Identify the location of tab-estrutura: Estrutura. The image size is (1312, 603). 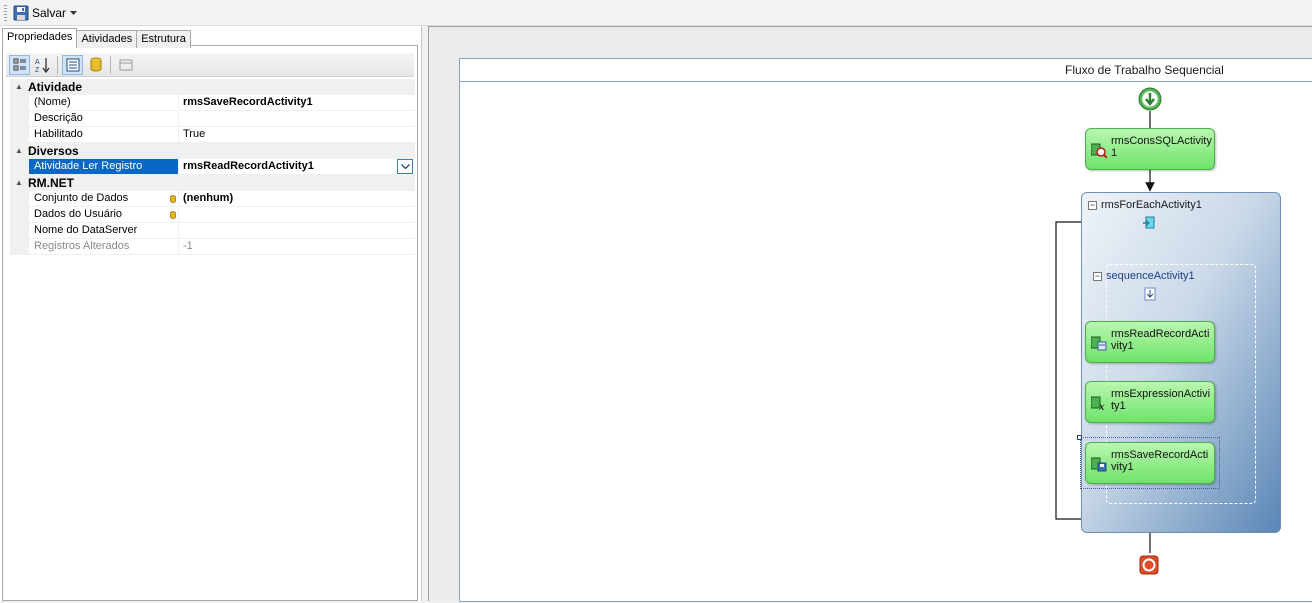
(163, 39).